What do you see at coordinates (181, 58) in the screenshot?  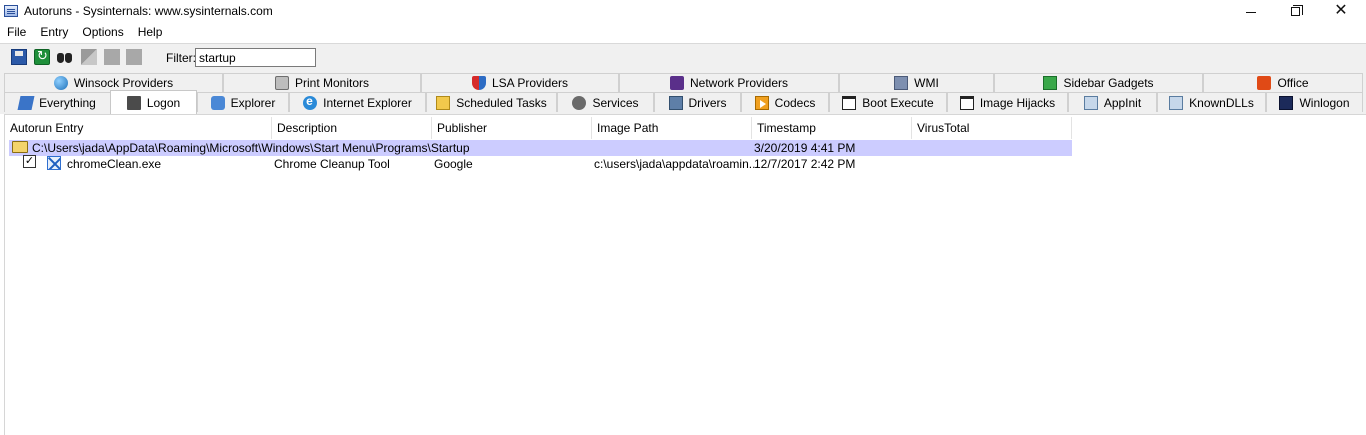 I see `filter-label: Filter:` at bounding box center [181, 58].